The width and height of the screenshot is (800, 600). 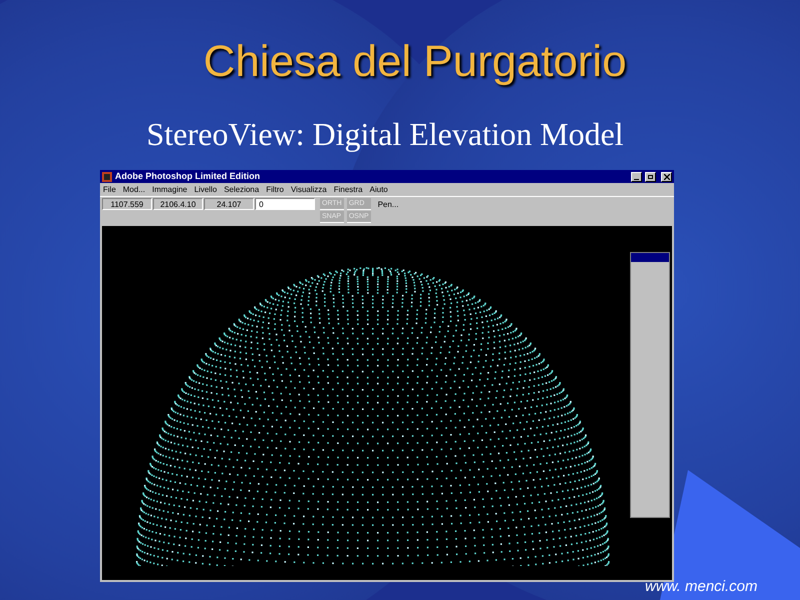 What do you see at coordinates (650, 177) in the screenshot?
I see `restore-button` at bounding box center [650, 177].